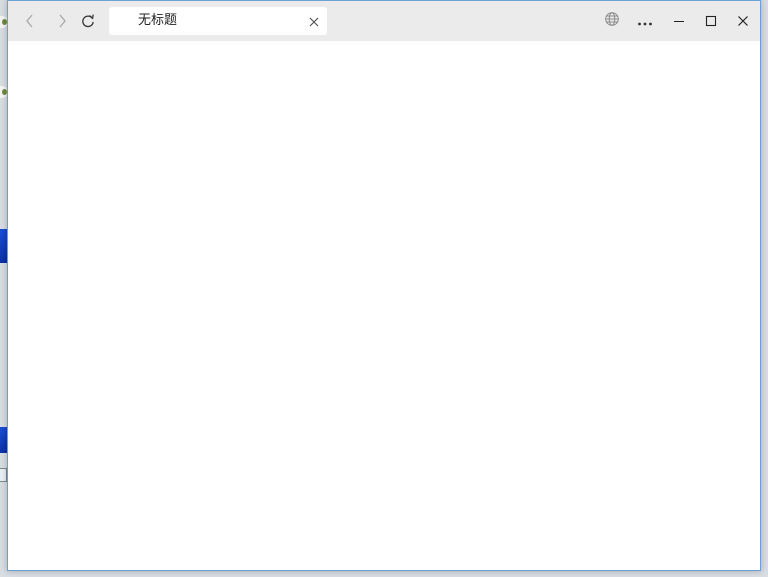 Image resolution: width=768 pixels, height=577 pixels. I want to click on language-button, so click(612, 21).